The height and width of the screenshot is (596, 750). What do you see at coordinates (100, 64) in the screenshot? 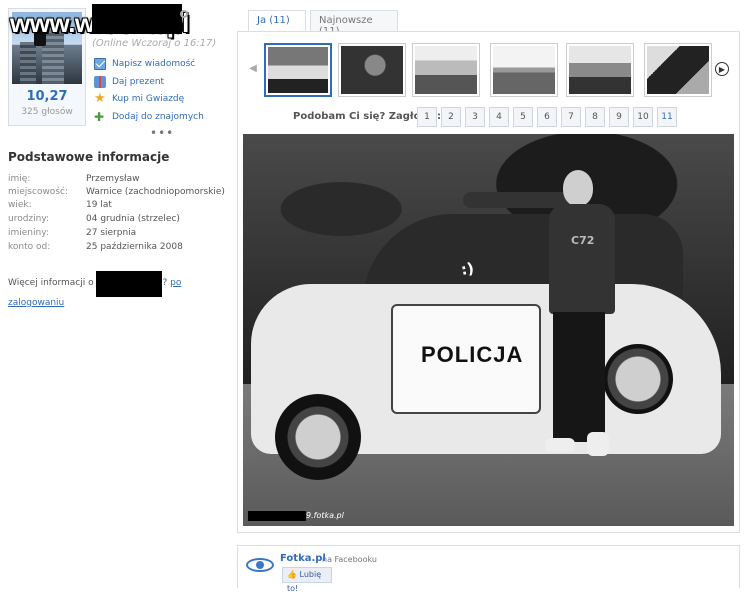
I see `mail-icon` at bounding box center [100, 64].